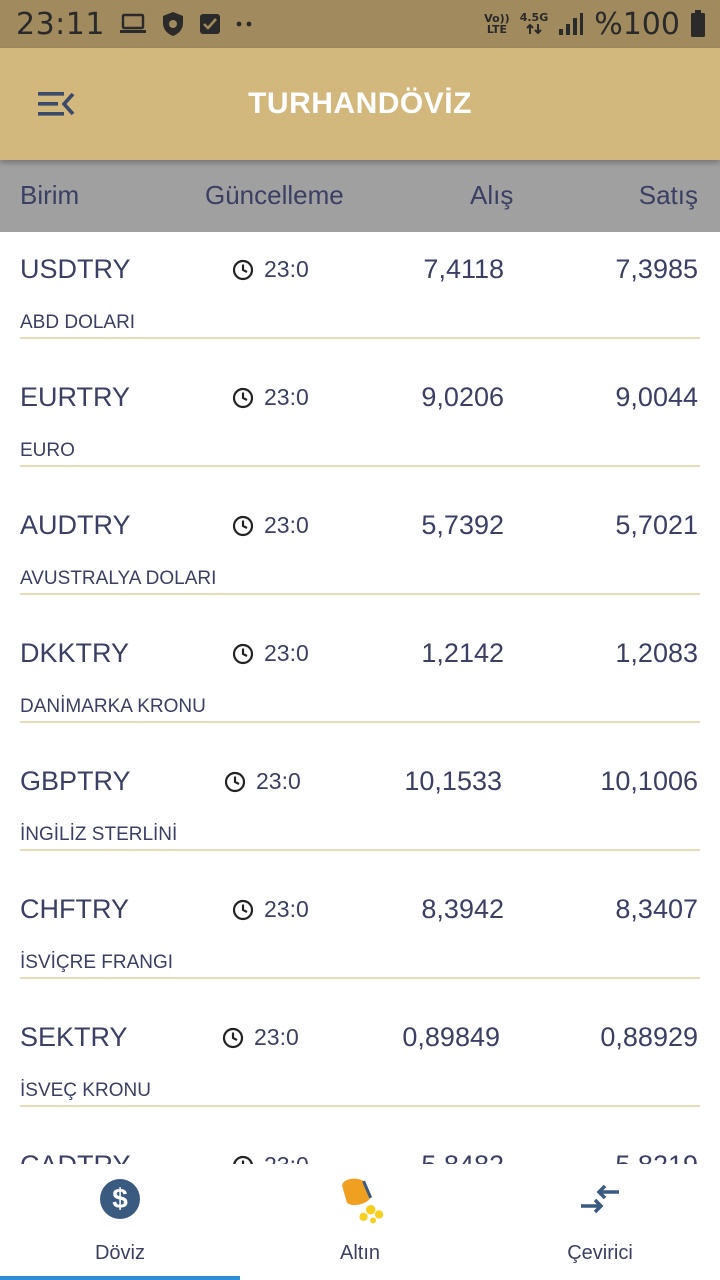 Image resolution: width=720 pixels, height=1280 pixels. I want to click on laptop-icon, so click(132, 23).